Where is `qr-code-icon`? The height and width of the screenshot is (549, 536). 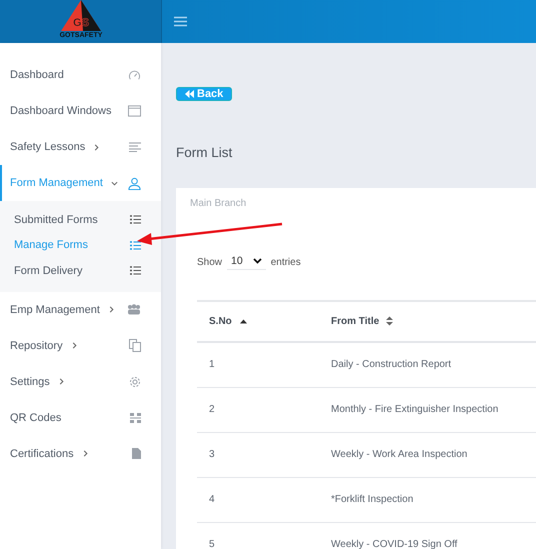 qr-code-icon is located at coordinates (135, 417).